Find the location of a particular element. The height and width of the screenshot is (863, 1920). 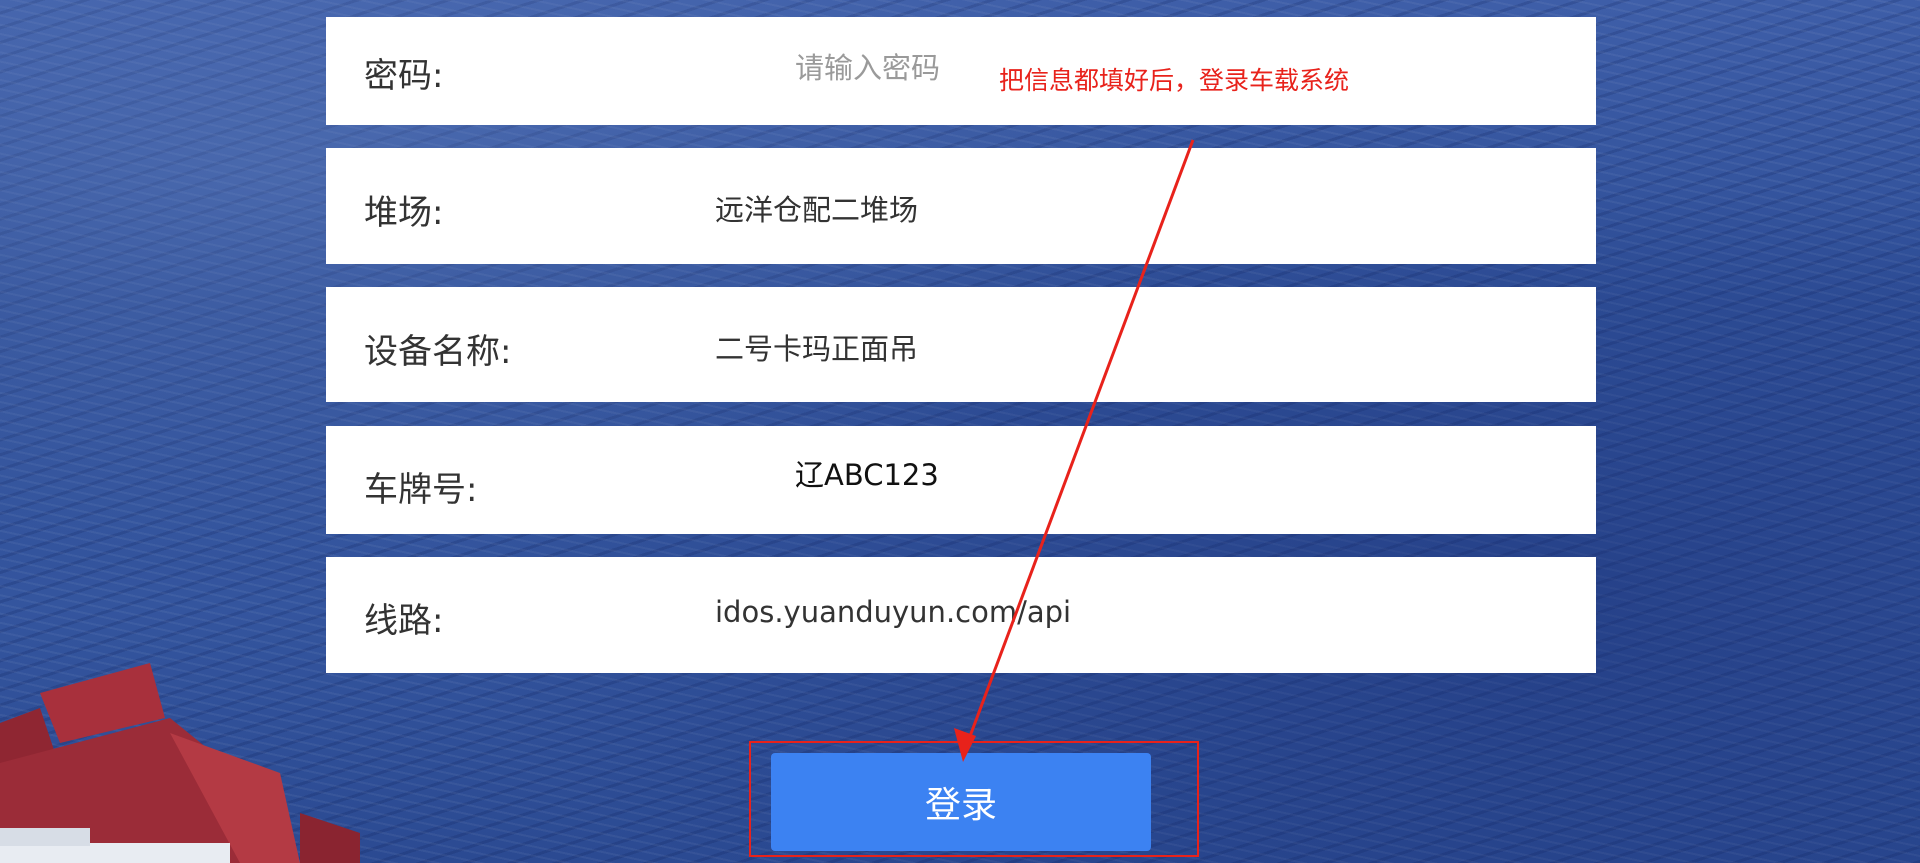

container-ship-decoration is located at coordinates (180, 763).